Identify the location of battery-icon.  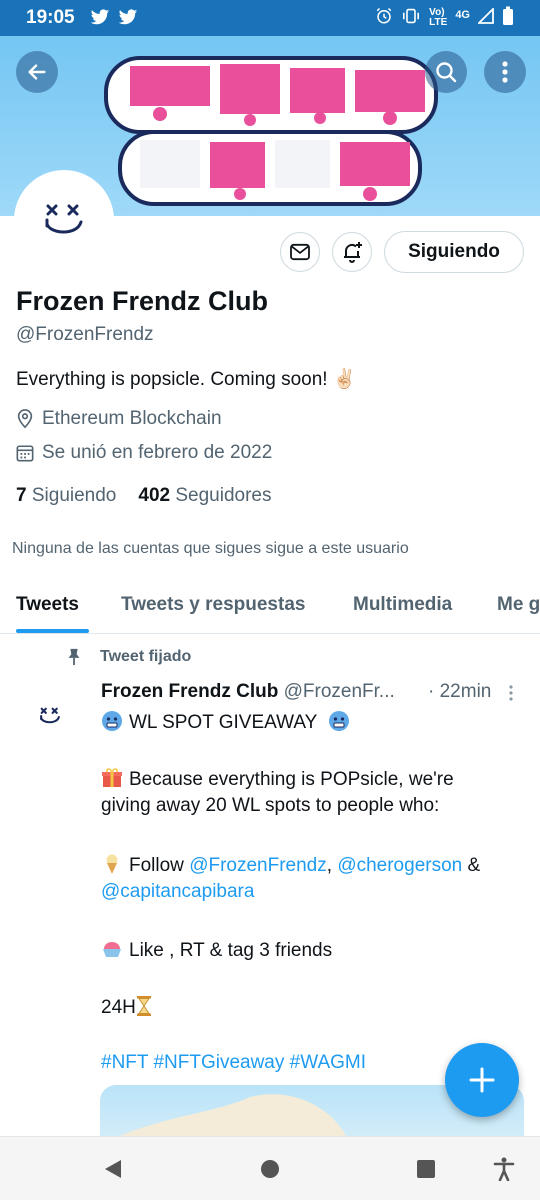
(508, 17).